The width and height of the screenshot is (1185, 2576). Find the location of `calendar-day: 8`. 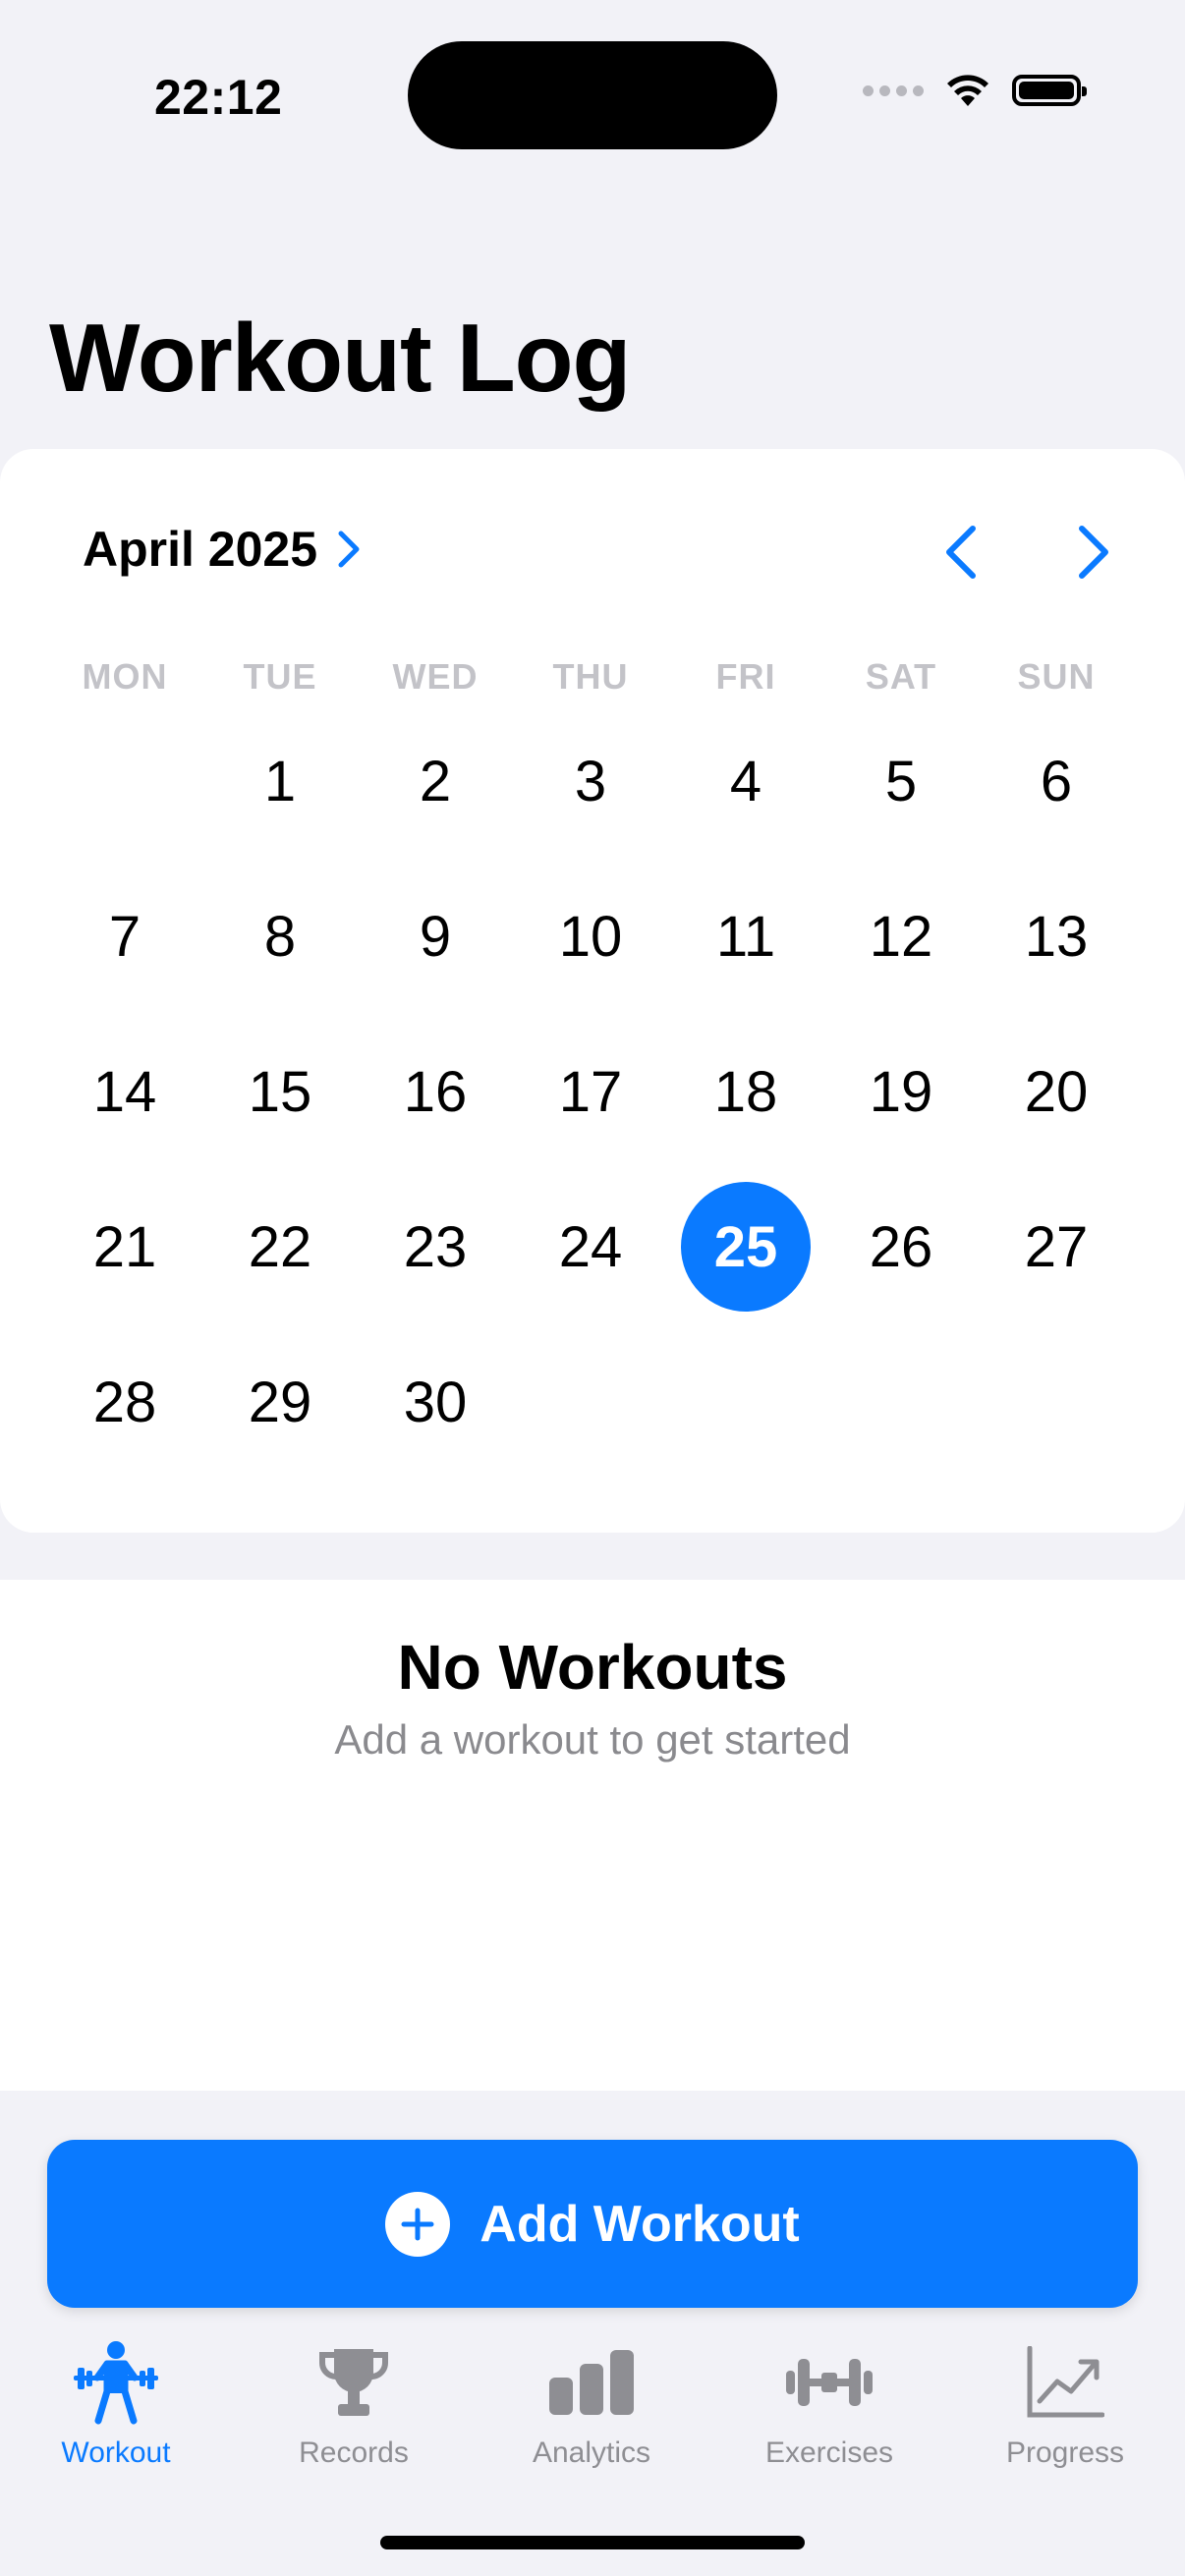

calendar-day: 8 is located at coordinates (280, 936).